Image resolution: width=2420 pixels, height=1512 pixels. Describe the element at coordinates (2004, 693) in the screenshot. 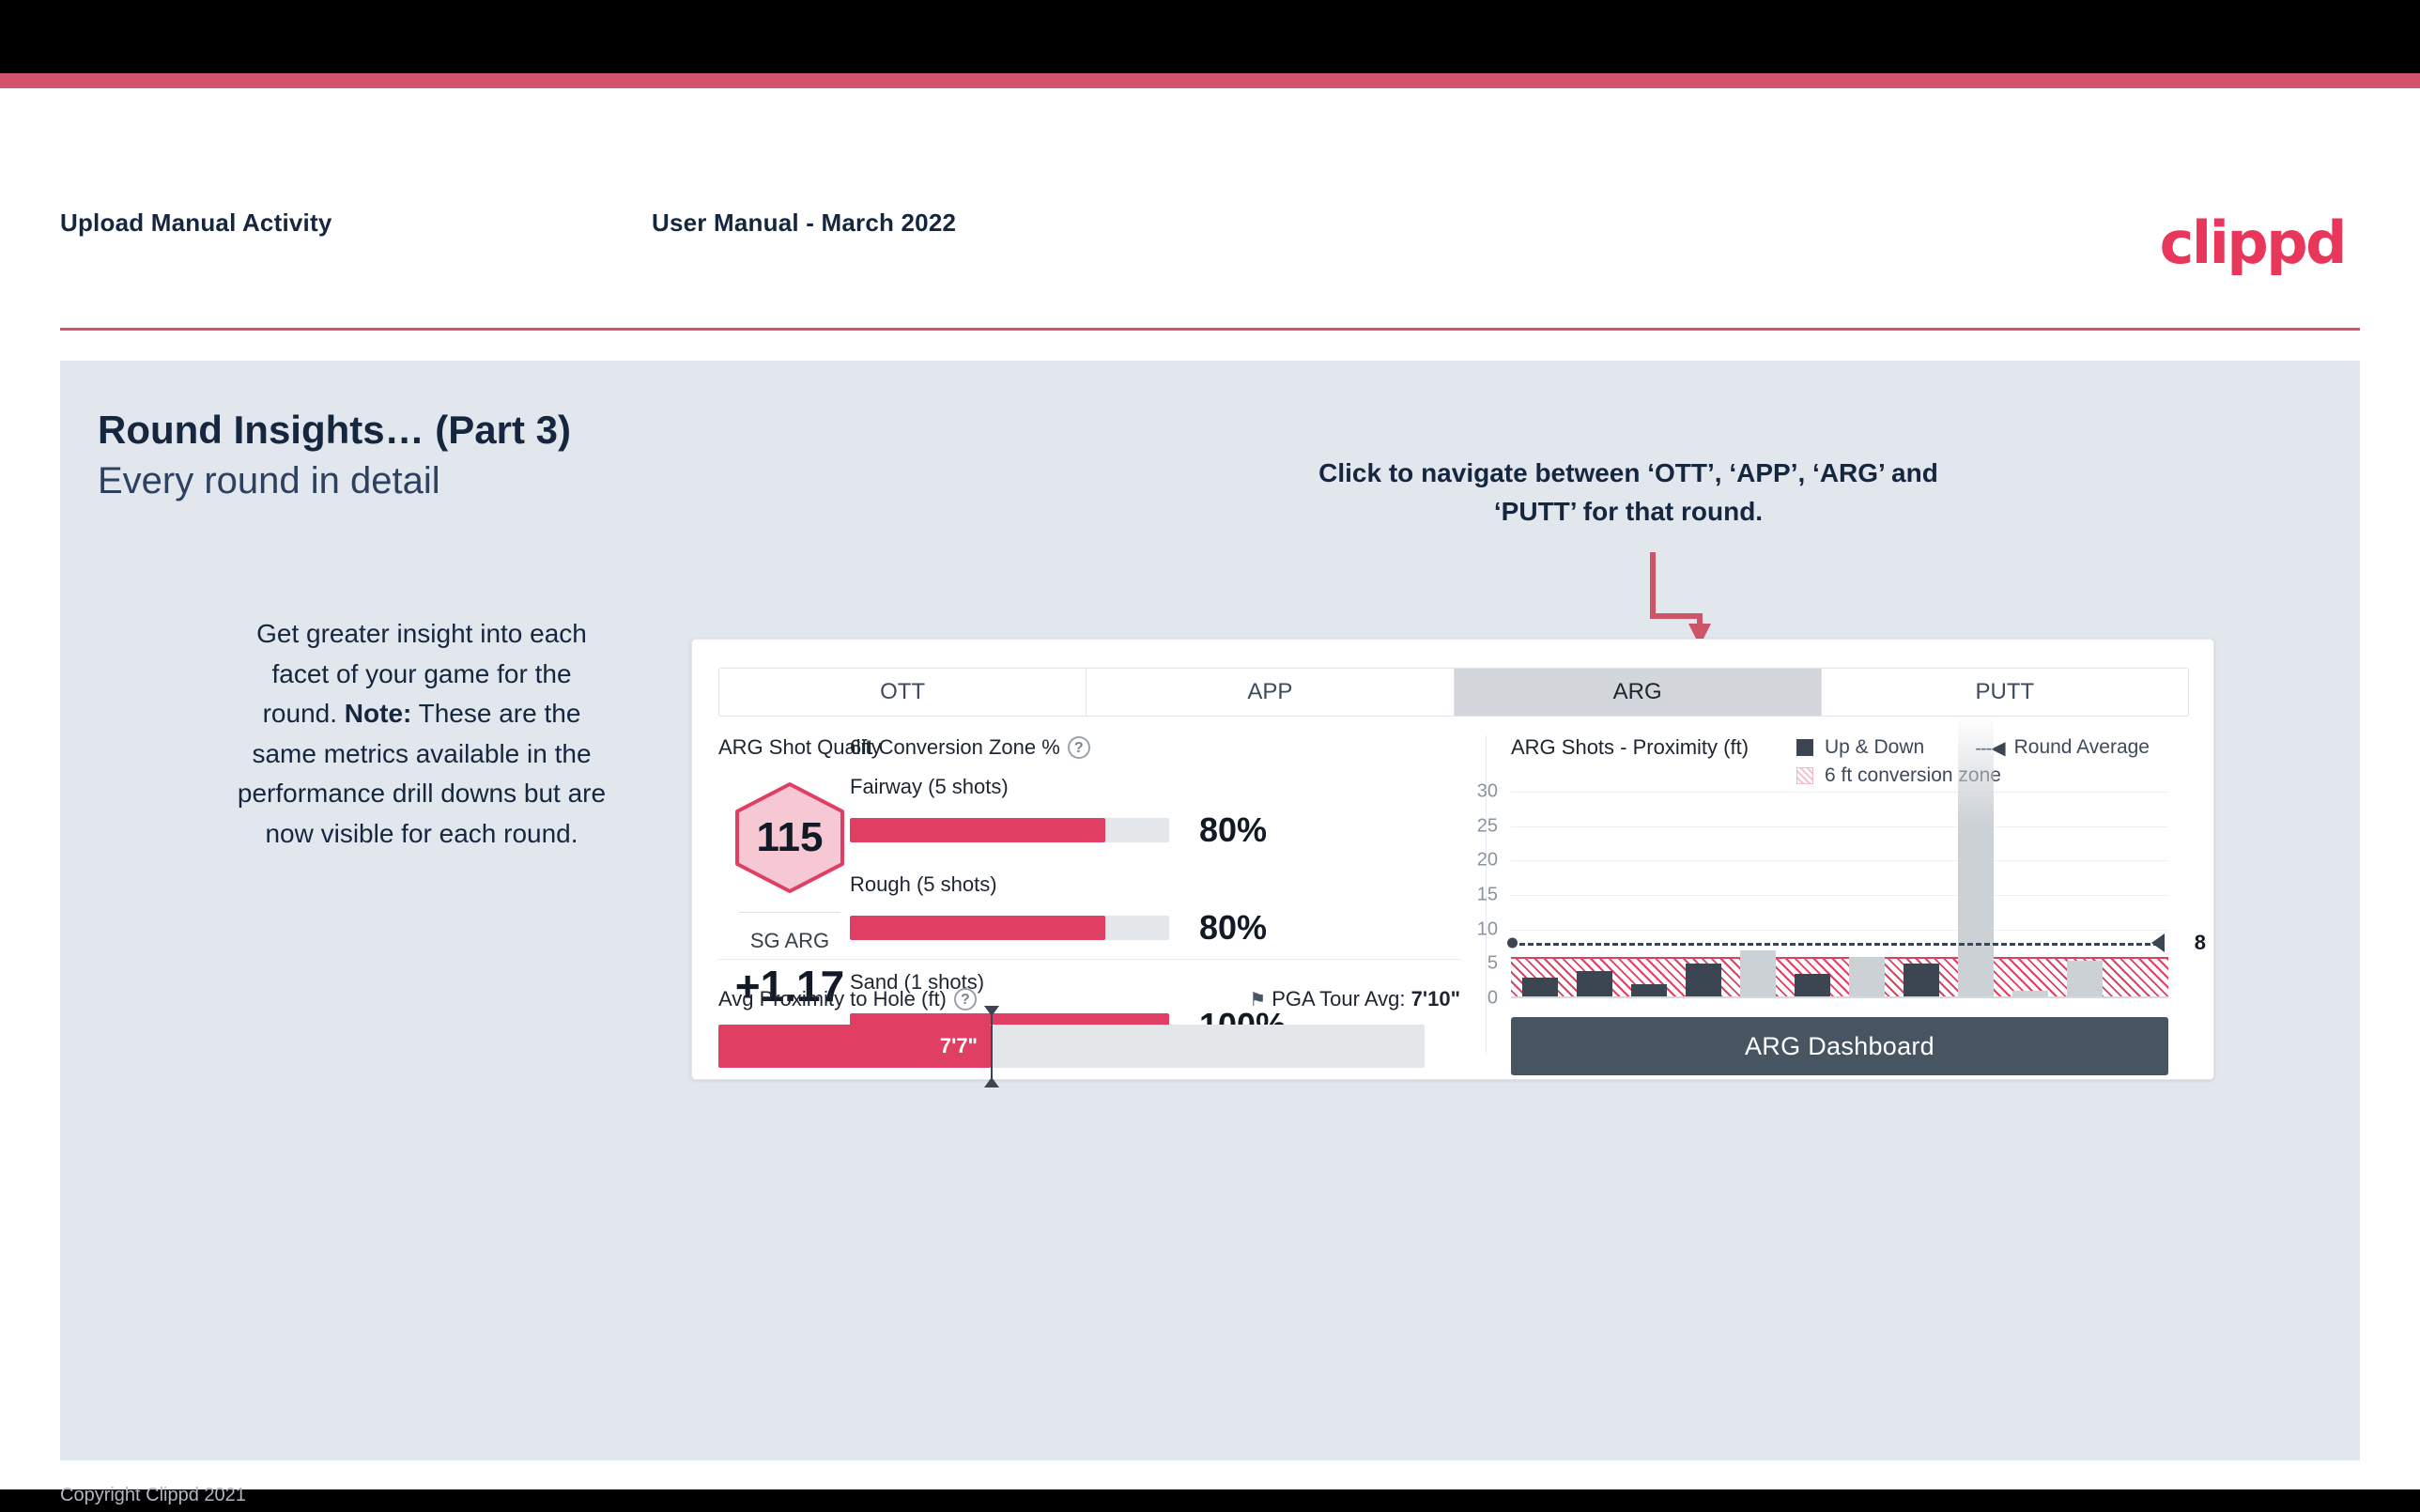

I see `tab-putt: PUTT` at that location.